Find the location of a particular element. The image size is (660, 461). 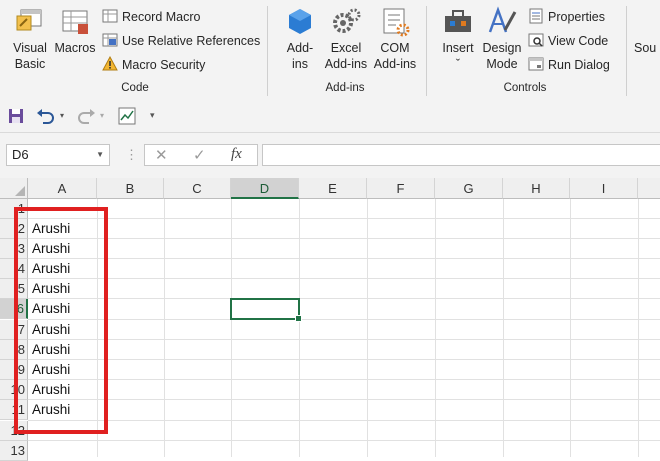

use-relative-references-button: Use Relative References is located at coordinates (181, 41).